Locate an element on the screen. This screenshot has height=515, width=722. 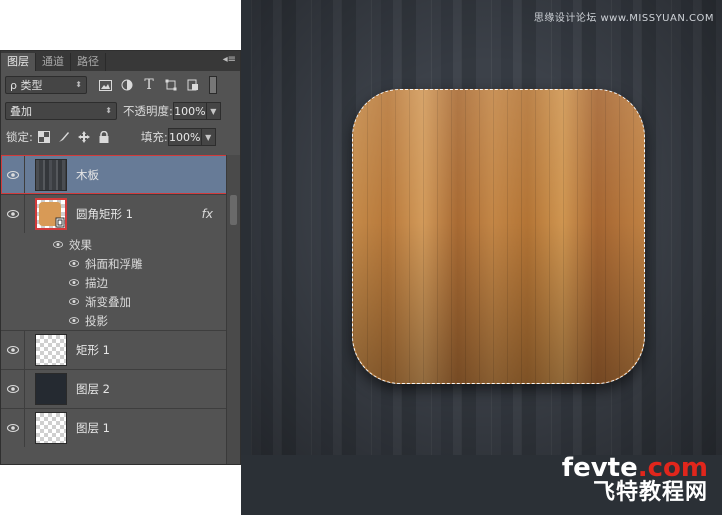
filter-icons: T is located at coordinates (149, 85).